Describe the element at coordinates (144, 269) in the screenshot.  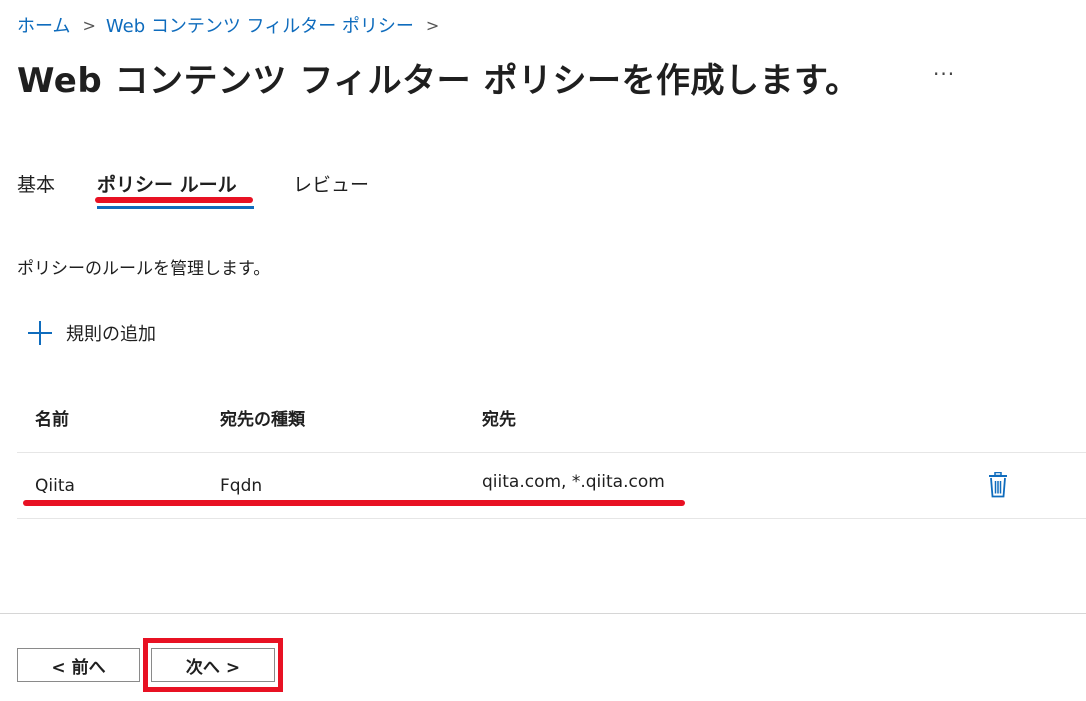
I see `rules-description: ポリシーのルールを管理します。` at that location.